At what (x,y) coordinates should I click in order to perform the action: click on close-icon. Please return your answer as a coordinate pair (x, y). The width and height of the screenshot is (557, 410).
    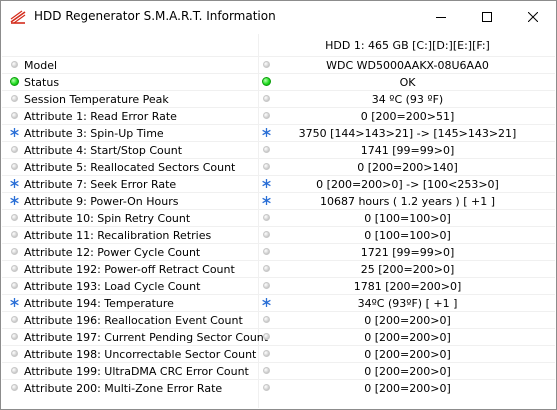
    Looking at the image, I should click on (533, 17).